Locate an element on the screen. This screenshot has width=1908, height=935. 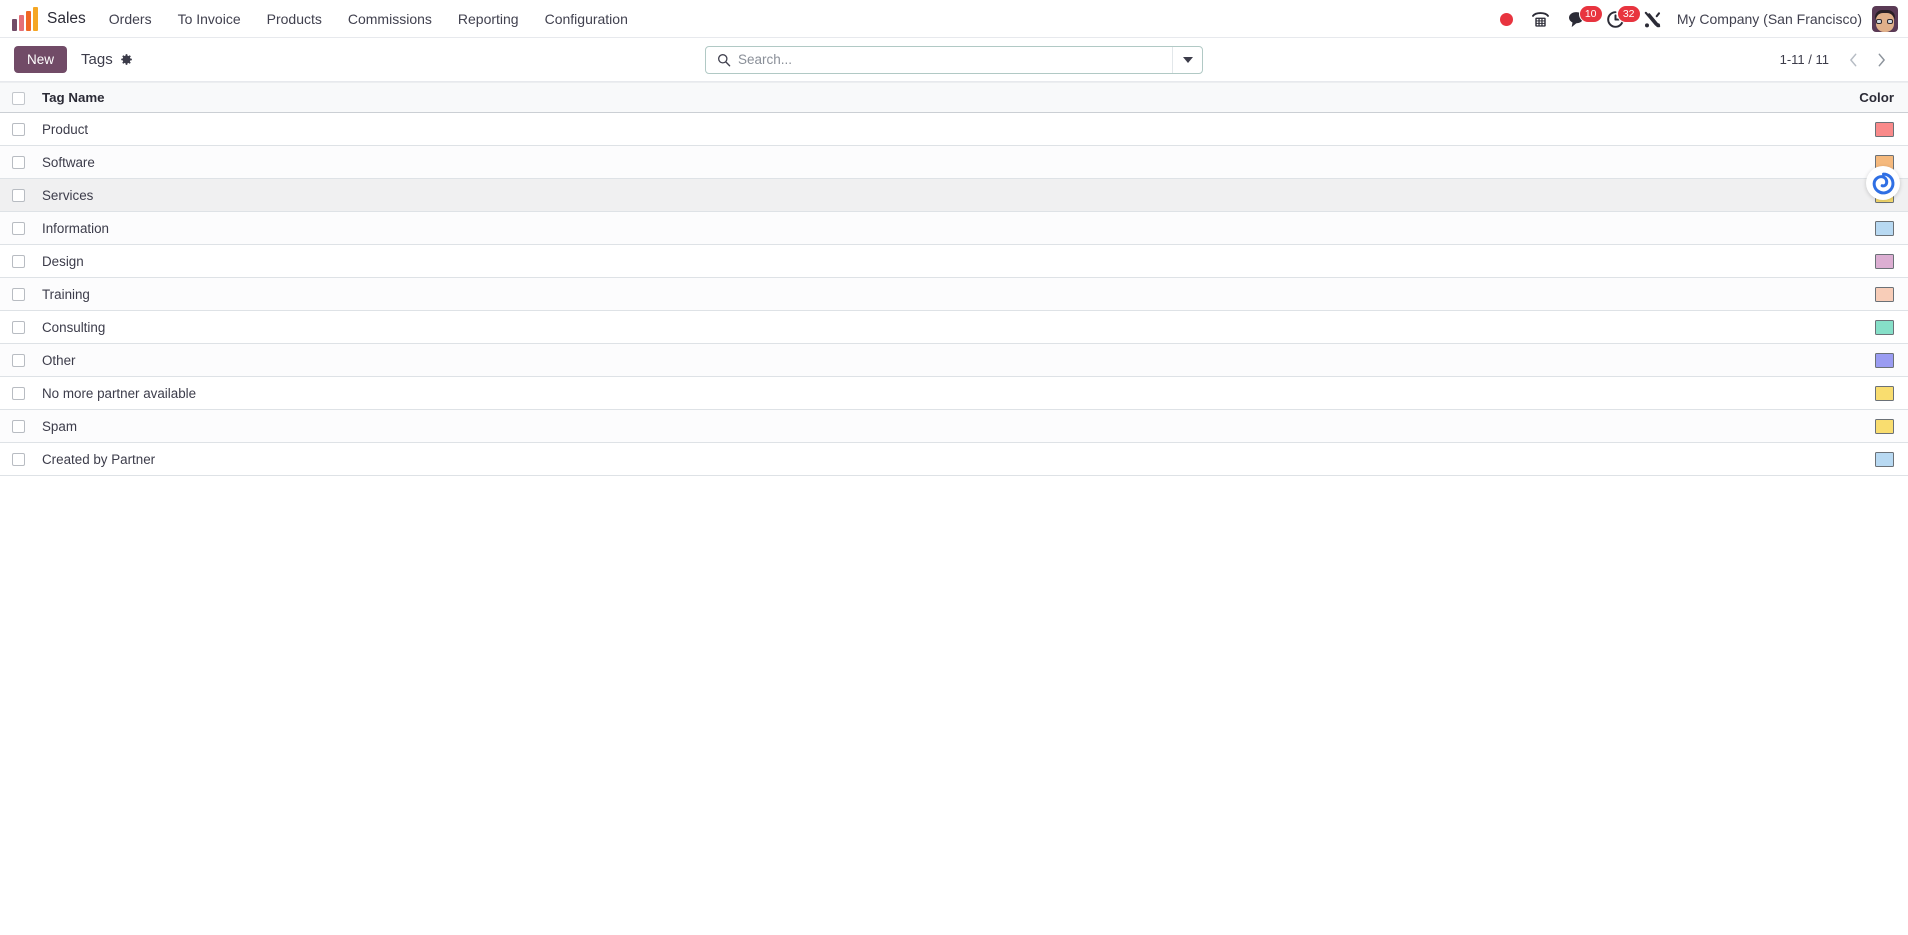
cell-tag-name: Spam is located at coordinates (762, 426).